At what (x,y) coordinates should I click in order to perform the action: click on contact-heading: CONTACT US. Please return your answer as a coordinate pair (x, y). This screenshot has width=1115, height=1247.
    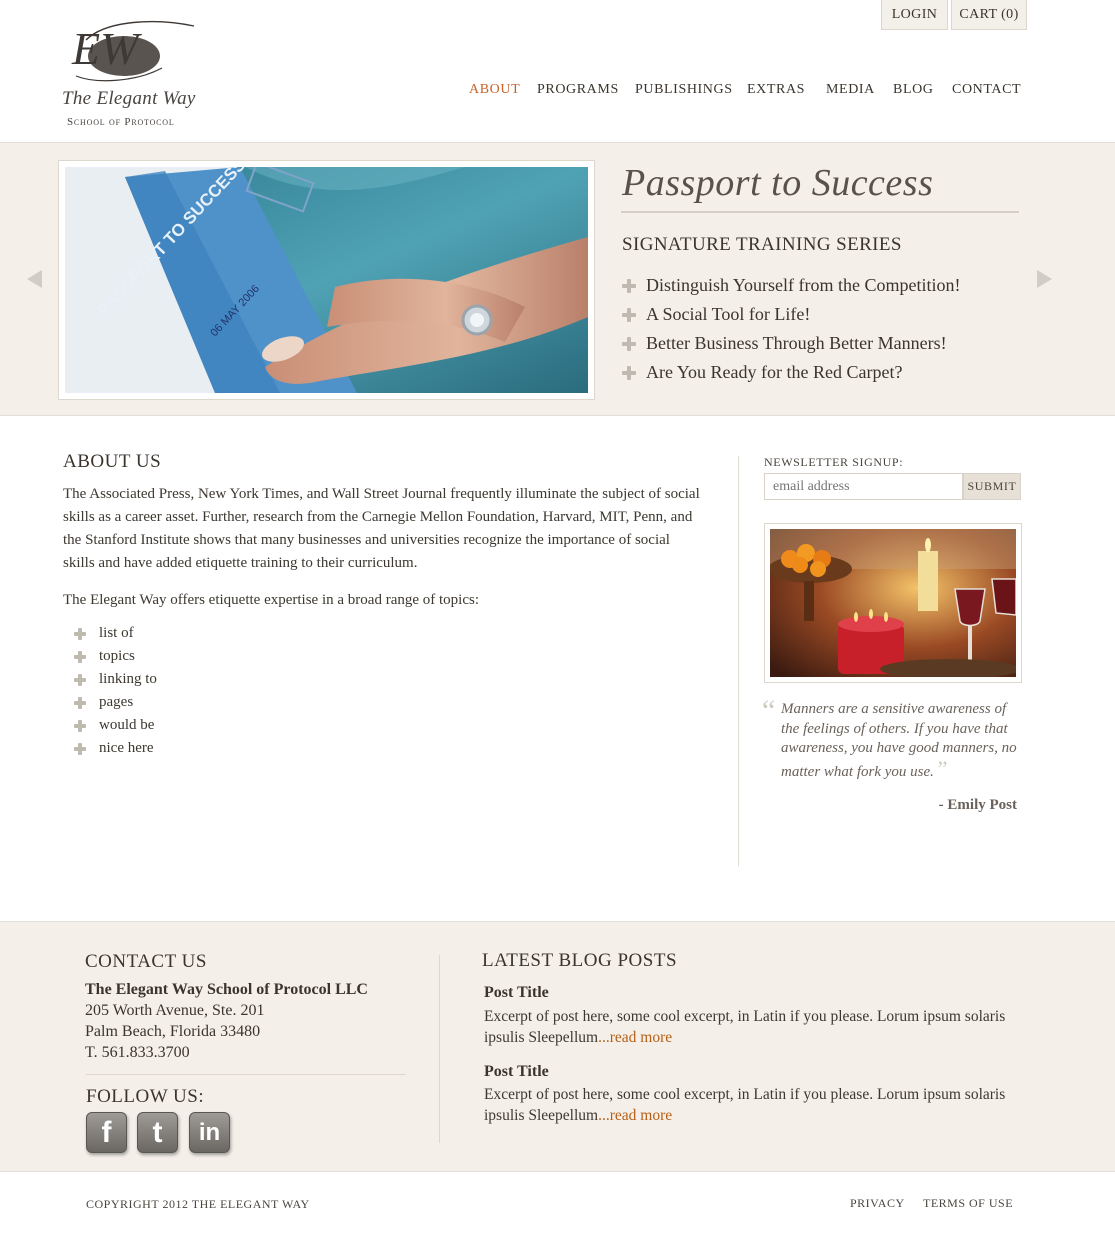
    Looking at the image, I should click on (146, 961).